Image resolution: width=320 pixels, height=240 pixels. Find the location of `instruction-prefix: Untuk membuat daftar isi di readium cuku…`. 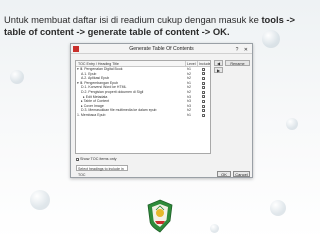

instruction-prefix: Untuk membuat daftar isi di readium cuku… is located at coordinates (133, 19).